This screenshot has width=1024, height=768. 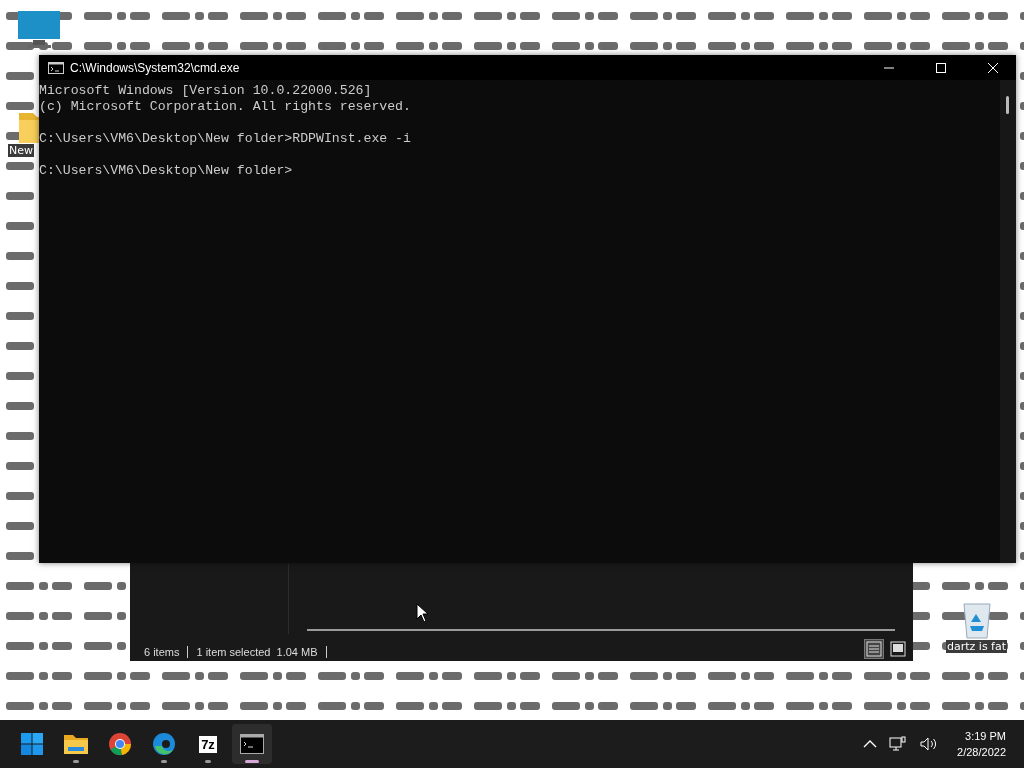 I want to click on console-line: (c) Microsoft Corporation. All rights reserved., so click(x=225, y=107).